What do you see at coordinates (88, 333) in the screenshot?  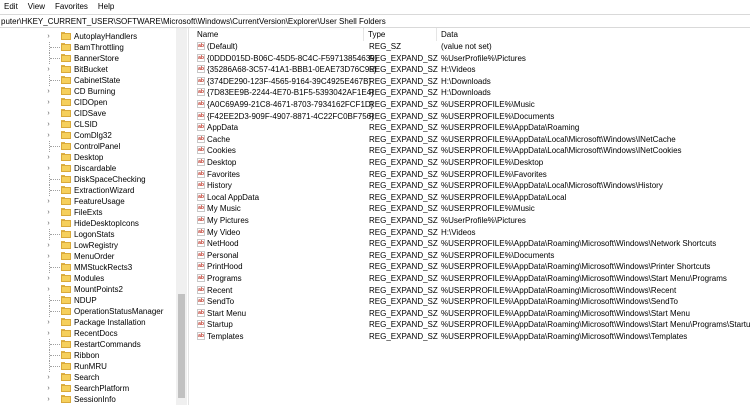 I see `tree-item: › RecentDocs` at bounding box center [88, 333].